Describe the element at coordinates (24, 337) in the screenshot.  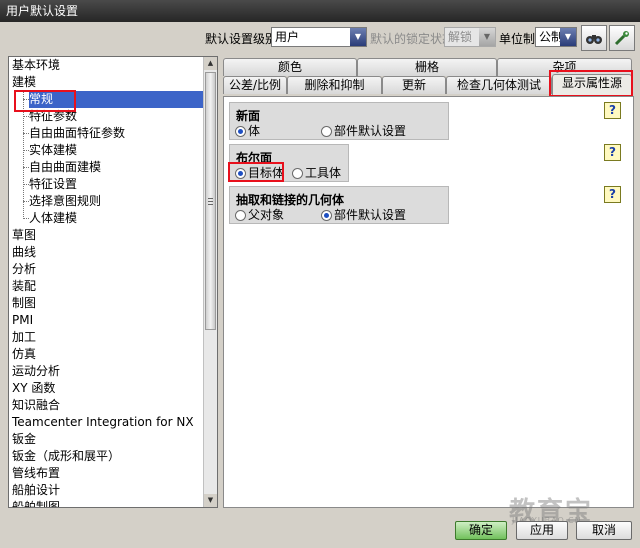
I see `tree-item: 加工` at that location.